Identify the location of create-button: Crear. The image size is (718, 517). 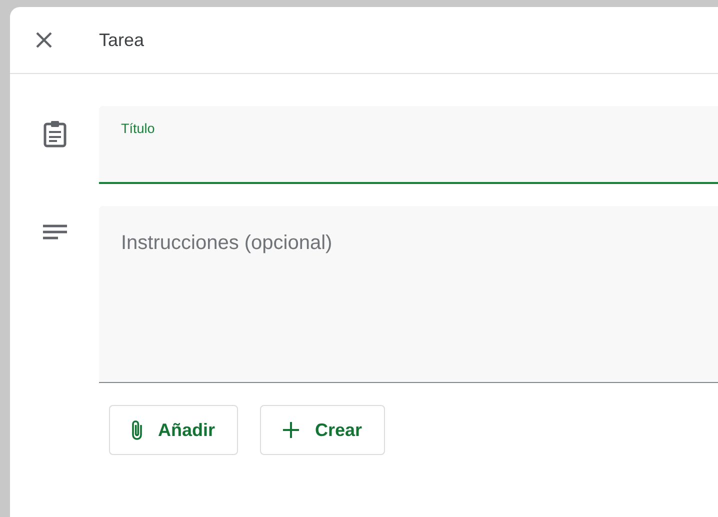
(323, 430).